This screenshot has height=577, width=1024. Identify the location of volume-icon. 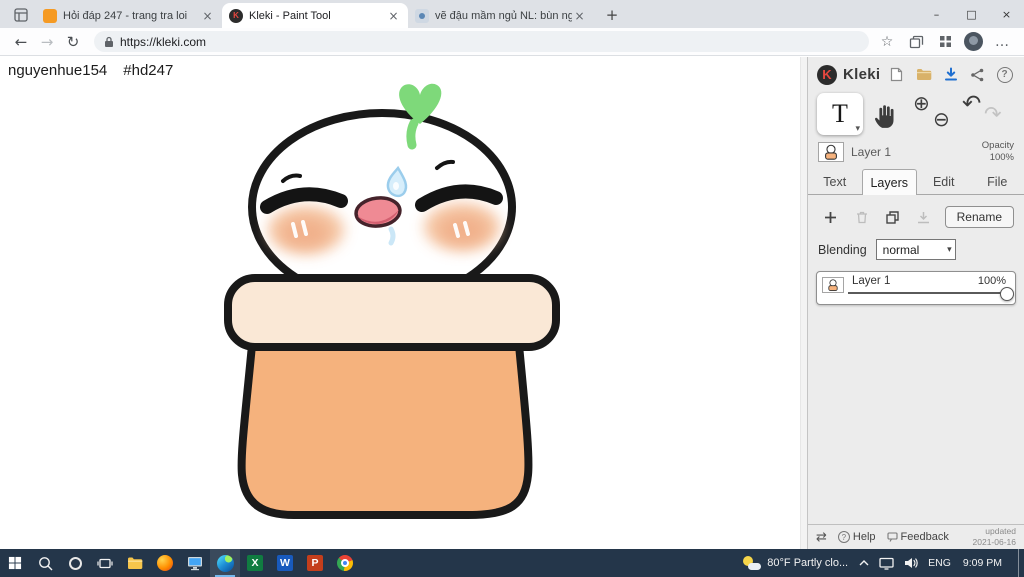
(911, 563).